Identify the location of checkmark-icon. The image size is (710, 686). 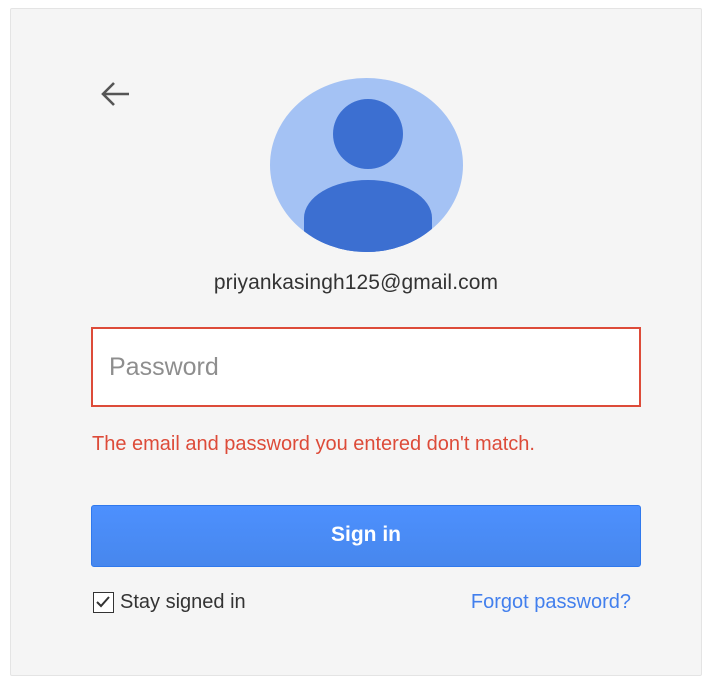
(103, 601).